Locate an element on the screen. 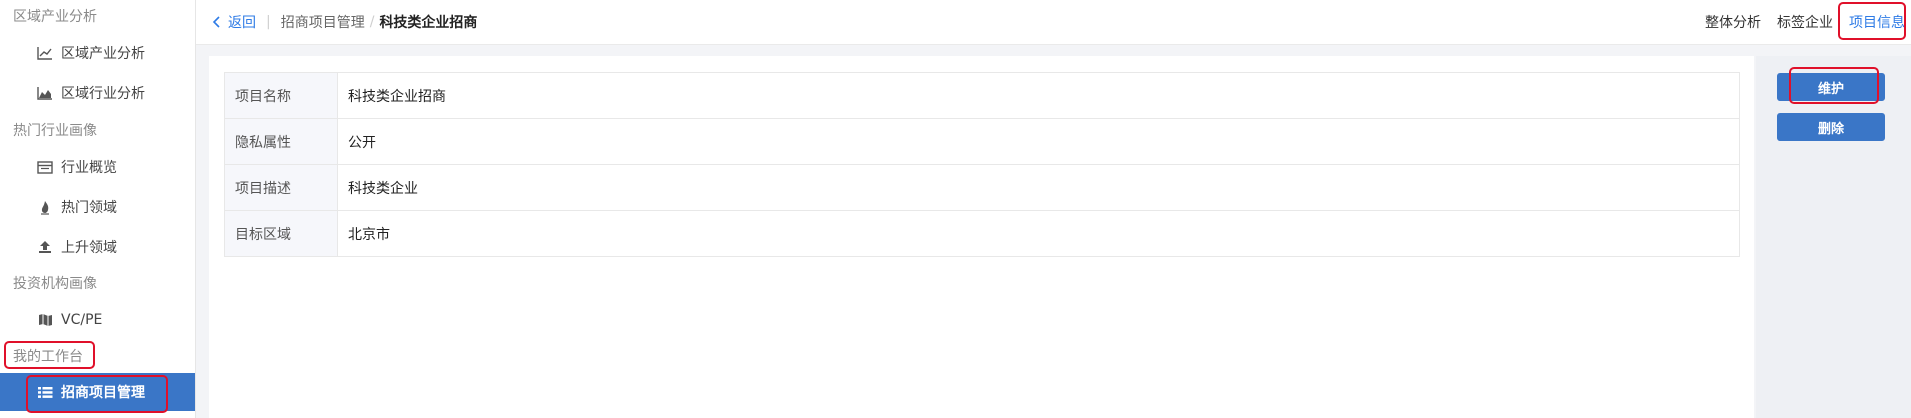  breadcrumb-current: 科技类企业招商 is located at coordinates (428, 23).